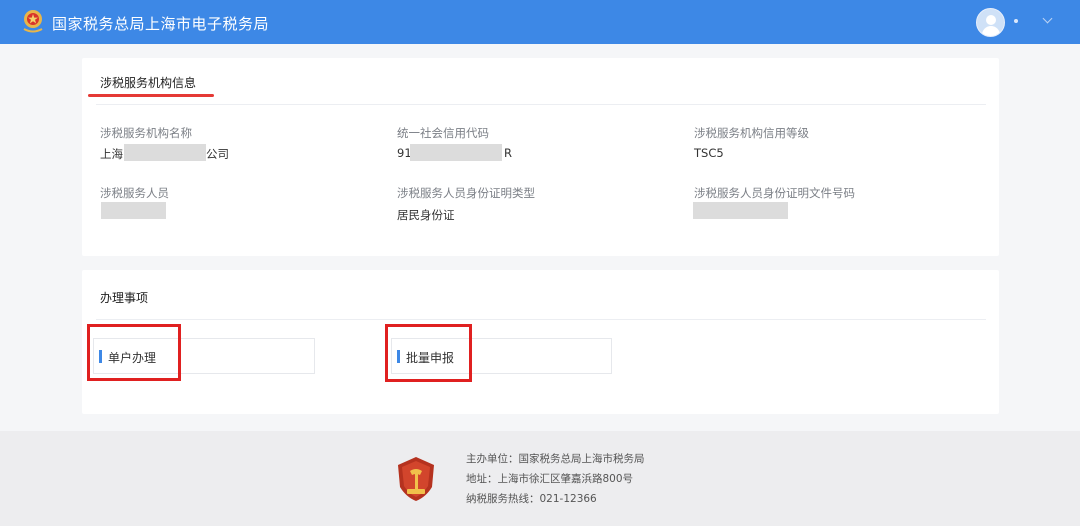 Image resolution: width=1080 pixels, height=526 pixels. Describe the element at coordinates (991, 31) in the screenshot. I see `avatar-body` at that location.